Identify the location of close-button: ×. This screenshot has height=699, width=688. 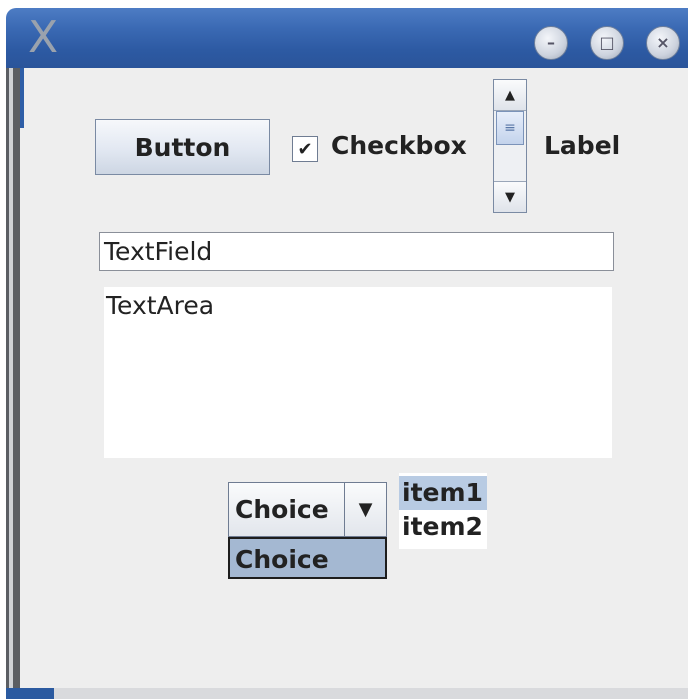
(663, 43).